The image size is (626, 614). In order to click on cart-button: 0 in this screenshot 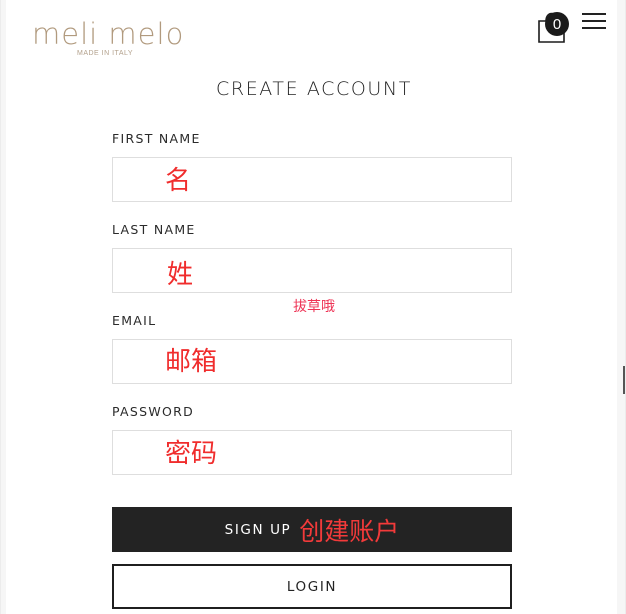, I will do `click(554, 26)`.